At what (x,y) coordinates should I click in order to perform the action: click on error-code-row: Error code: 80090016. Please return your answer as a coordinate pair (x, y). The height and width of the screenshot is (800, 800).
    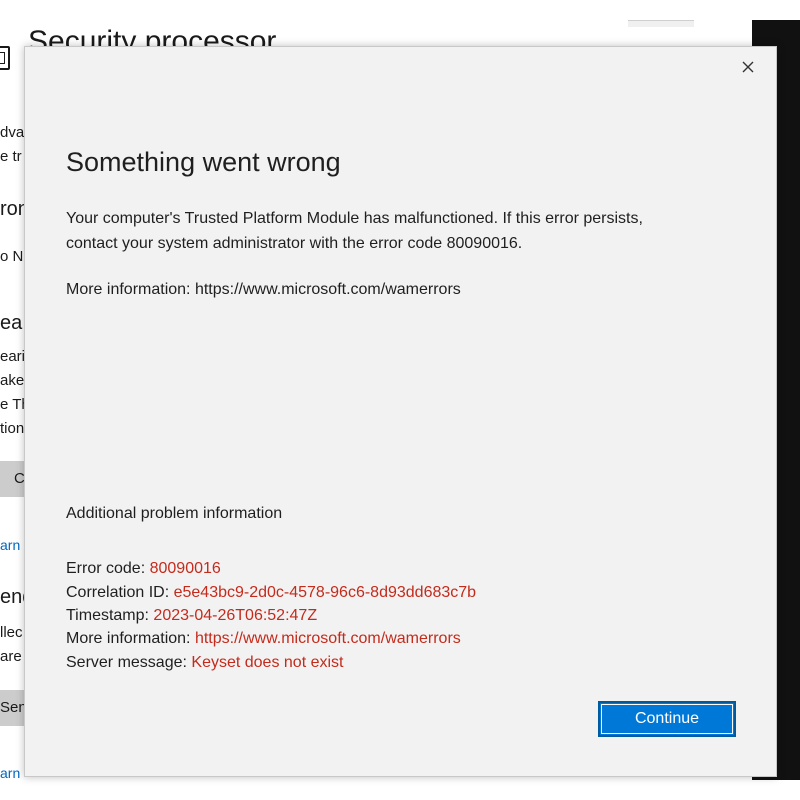
    Looking at the image, I should click on (143, 568).